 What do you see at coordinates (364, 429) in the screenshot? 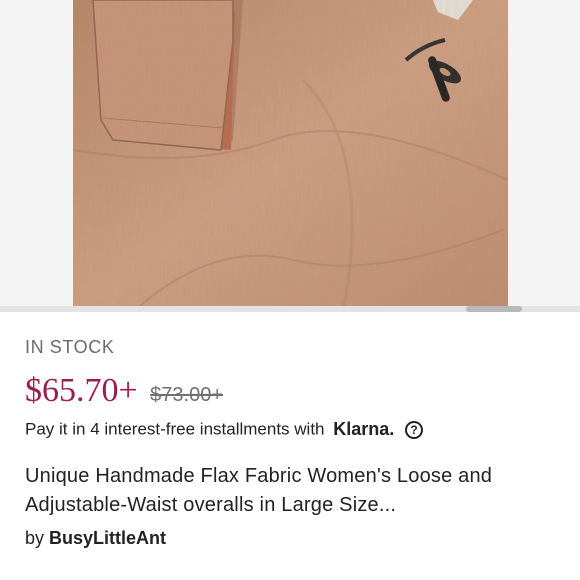
I see `klarna-logo: Klarna.` at bounding box center [364, 429].